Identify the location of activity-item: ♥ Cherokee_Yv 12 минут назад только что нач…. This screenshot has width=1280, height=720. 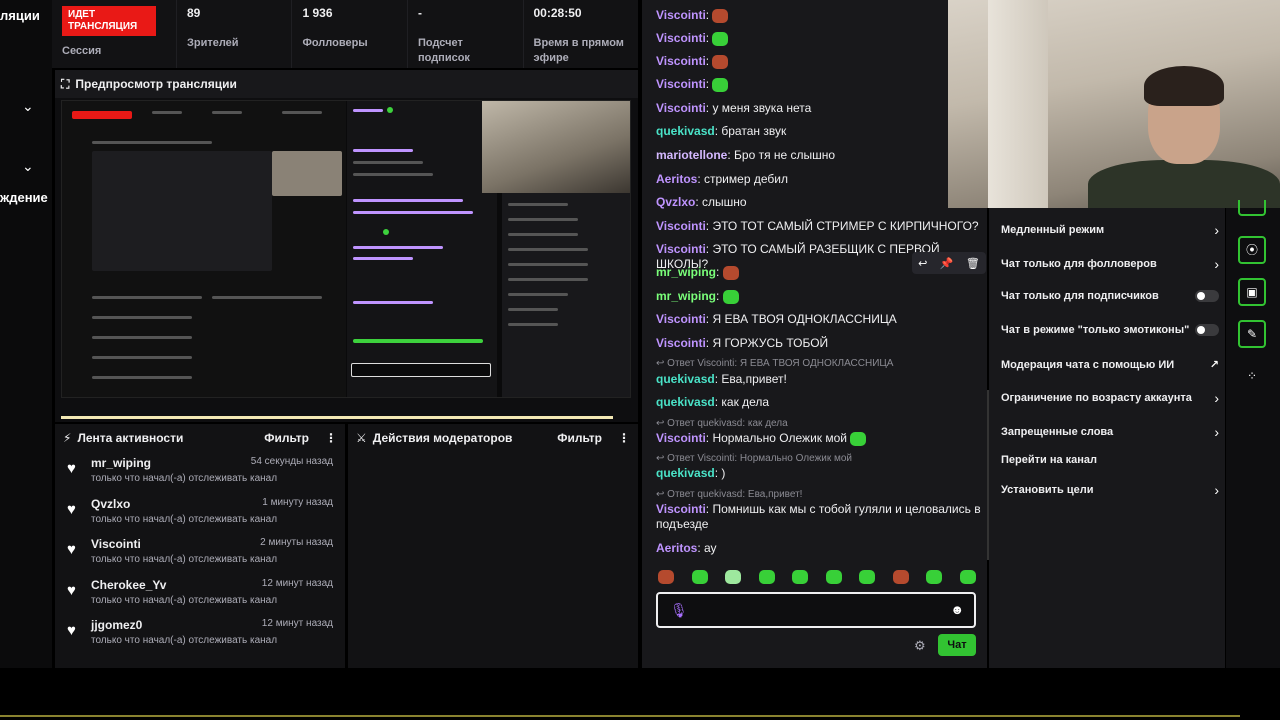
(200, 594).